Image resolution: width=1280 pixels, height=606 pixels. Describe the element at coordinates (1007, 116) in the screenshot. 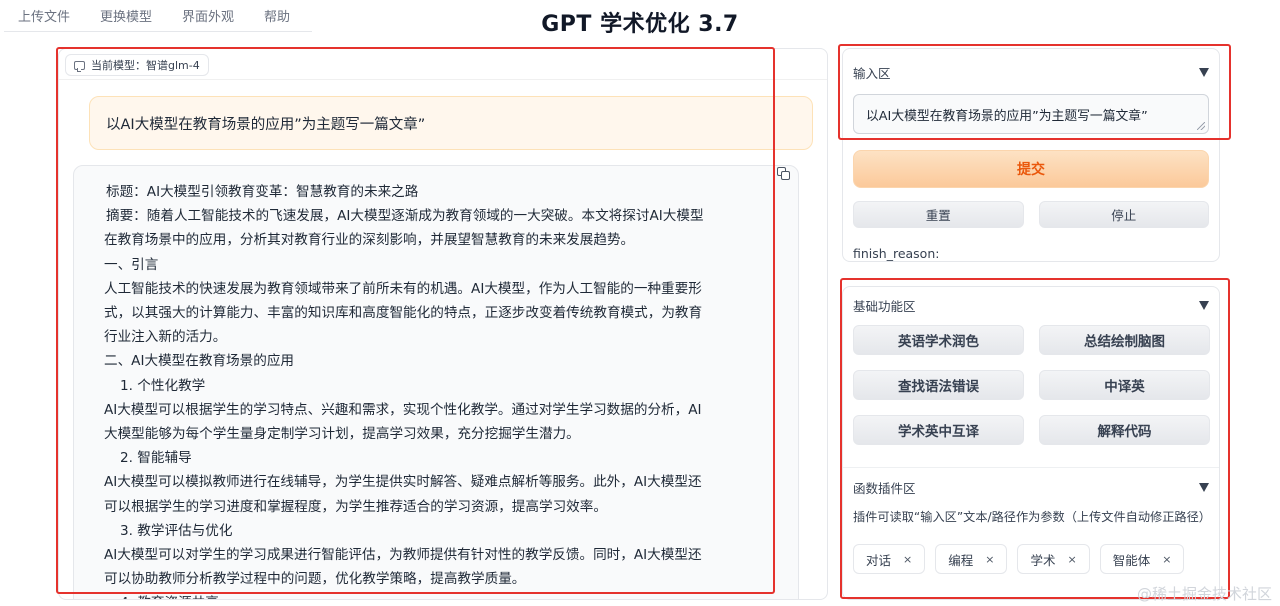

I see `prompt-input-value: 以AI大模型在教育场景的应用”为主题写一篇文章”` at that location.